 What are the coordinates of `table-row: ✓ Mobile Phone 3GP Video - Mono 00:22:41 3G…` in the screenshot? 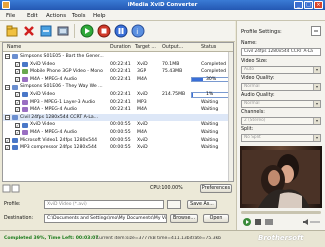 It's located at (118, 72).